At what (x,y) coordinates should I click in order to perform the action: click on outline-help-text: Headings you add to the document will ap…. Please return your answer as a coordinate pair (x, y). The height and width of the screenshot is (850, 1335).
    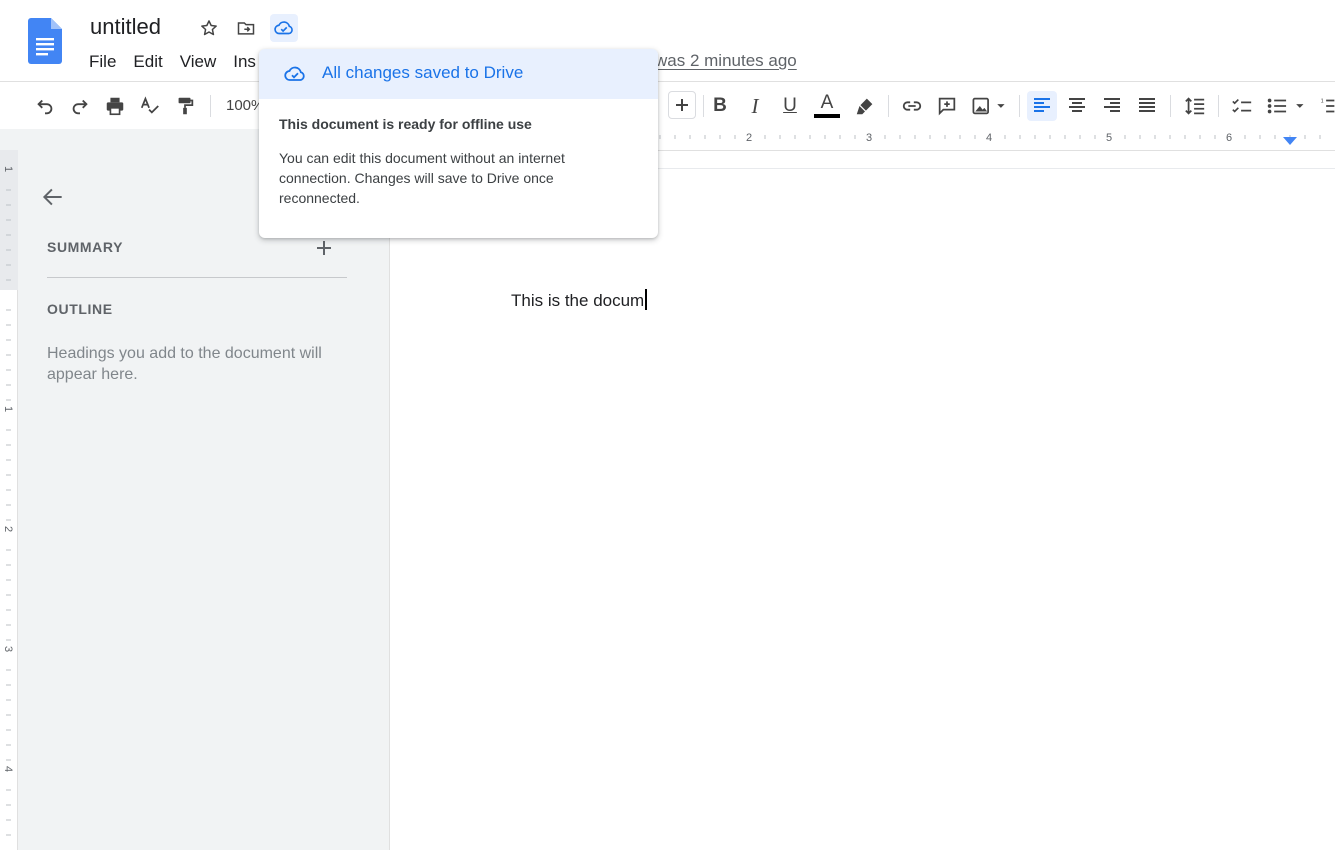
    Looking at the image, I should click on (184, 364).